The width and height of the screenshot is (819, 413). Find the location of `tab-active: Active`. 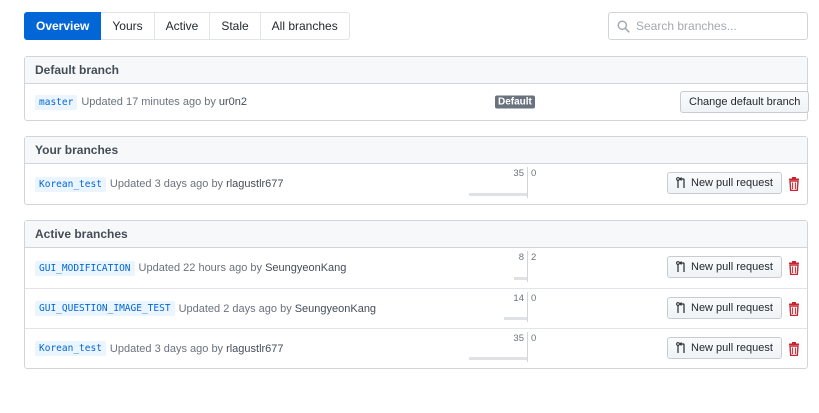

tab-active: Active is located at coordinates (182, 26).